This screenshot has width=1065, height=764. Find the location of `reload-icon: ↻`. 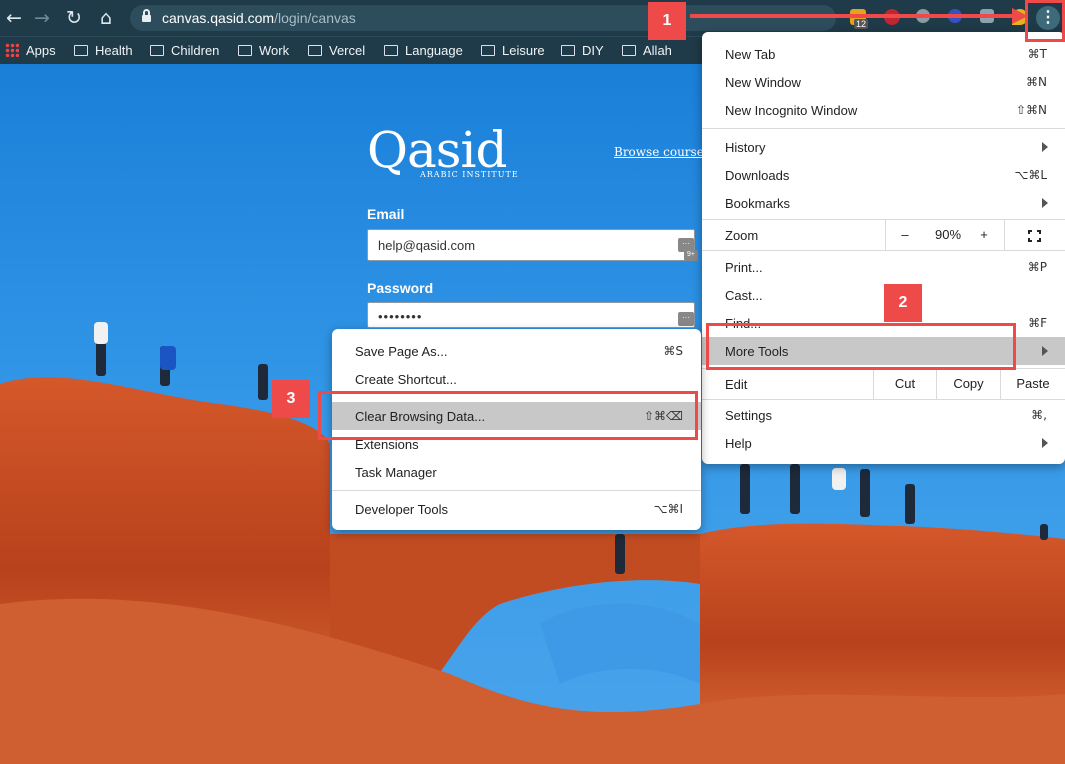

reload-icon: ↻ is located at coordinates (74, 18).